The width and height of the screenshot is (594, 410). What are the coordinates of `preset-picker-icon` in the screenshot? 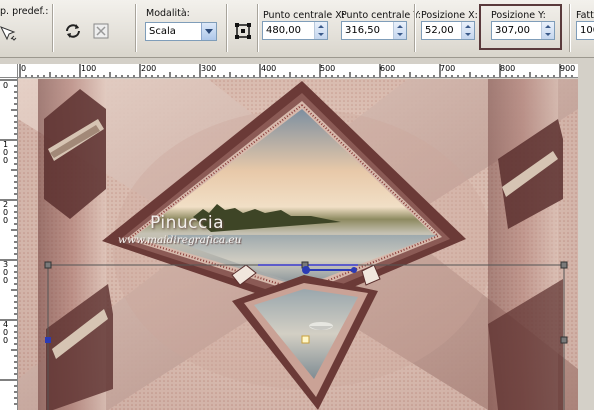 It's located at (9, 33).